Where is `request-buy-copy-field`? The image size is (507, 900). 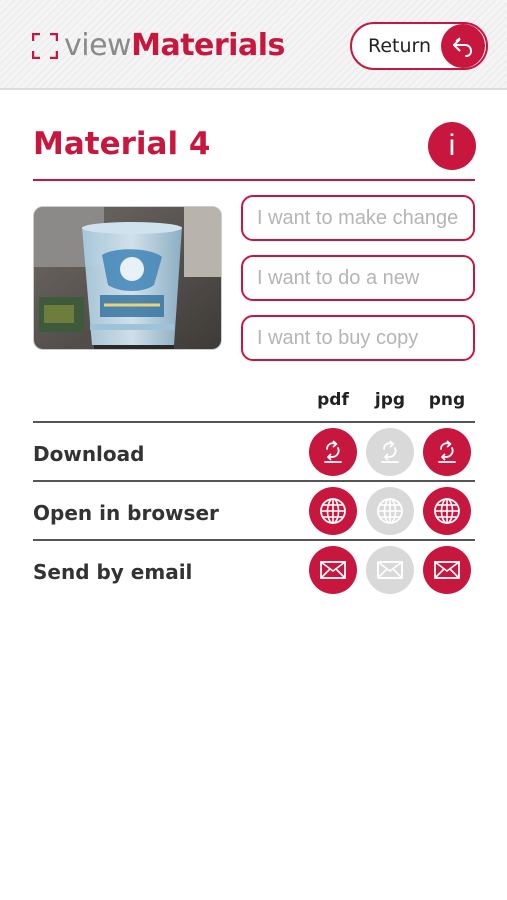 request-buy-copy-field is located at coordinates (358, 338).